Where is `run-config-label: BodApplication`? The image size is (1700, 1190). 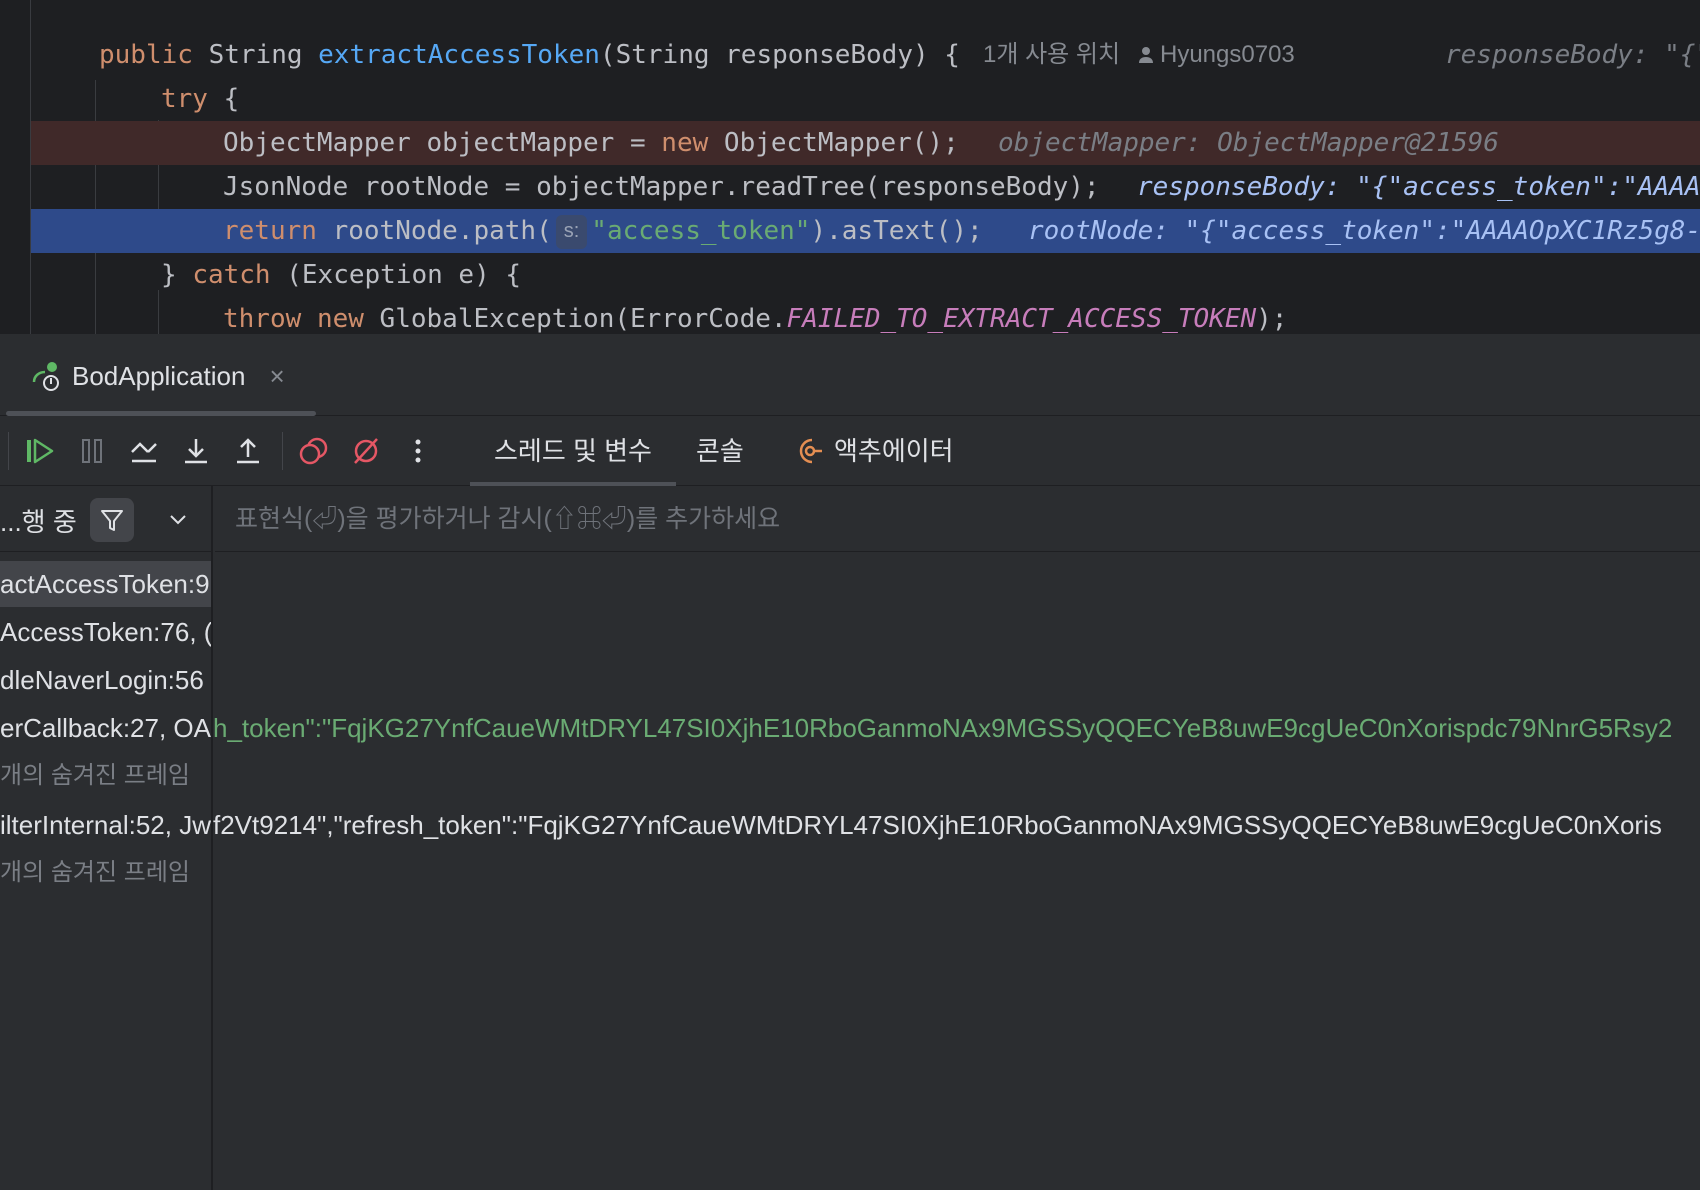 run-config-label: BodApplication is located at coordinates (159, 375).